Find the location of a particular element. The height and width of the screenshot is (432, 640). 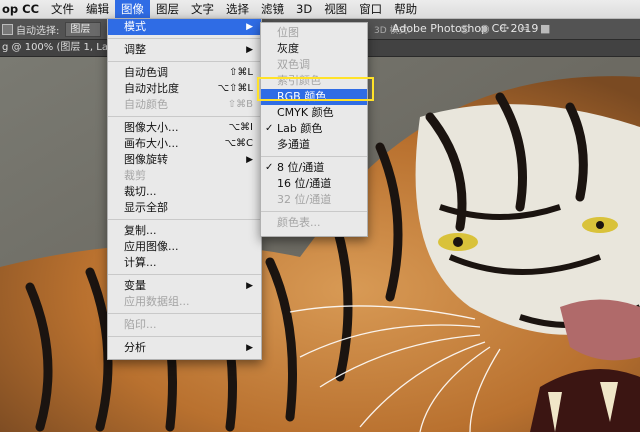

menu-bar: op CC 文件 编辑 图像 图层 文字 选择 滤镜 3D 视图 窗口 帮助 is located at coordinates (320, 9).